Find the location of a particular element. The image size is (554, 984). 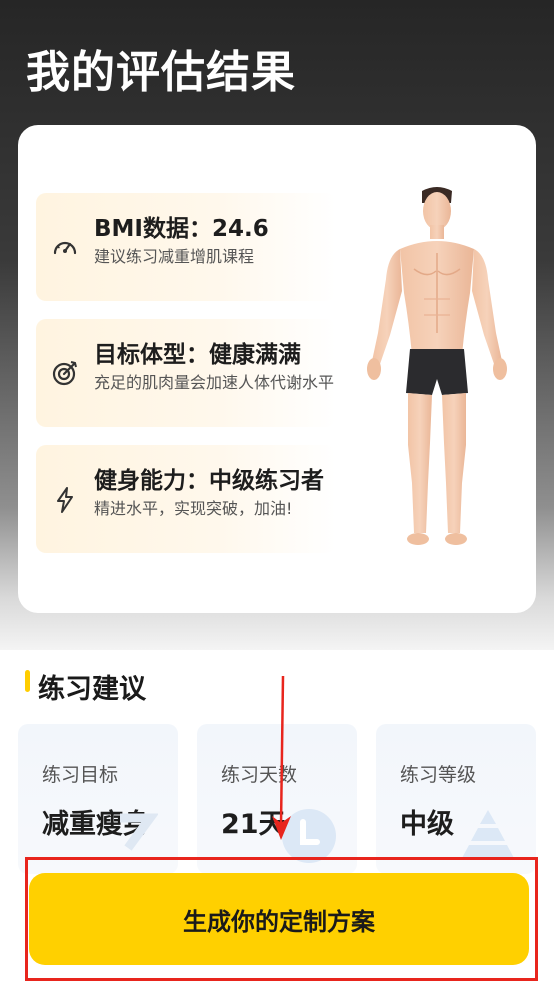

target-icon is located at coordinates (65, 373).